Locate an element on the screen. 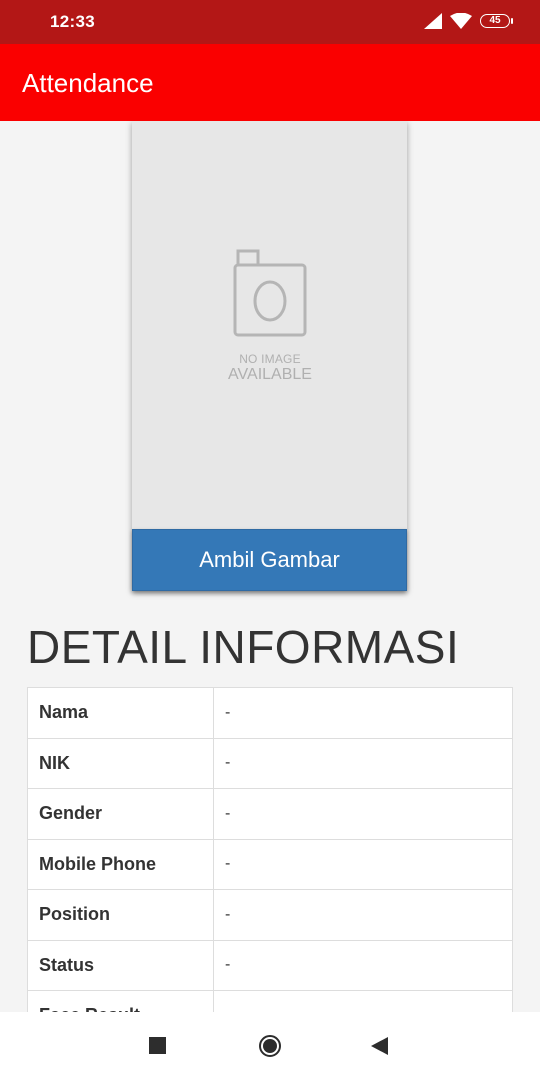  battery-icon: 45 is located at coordinates (496, 21).